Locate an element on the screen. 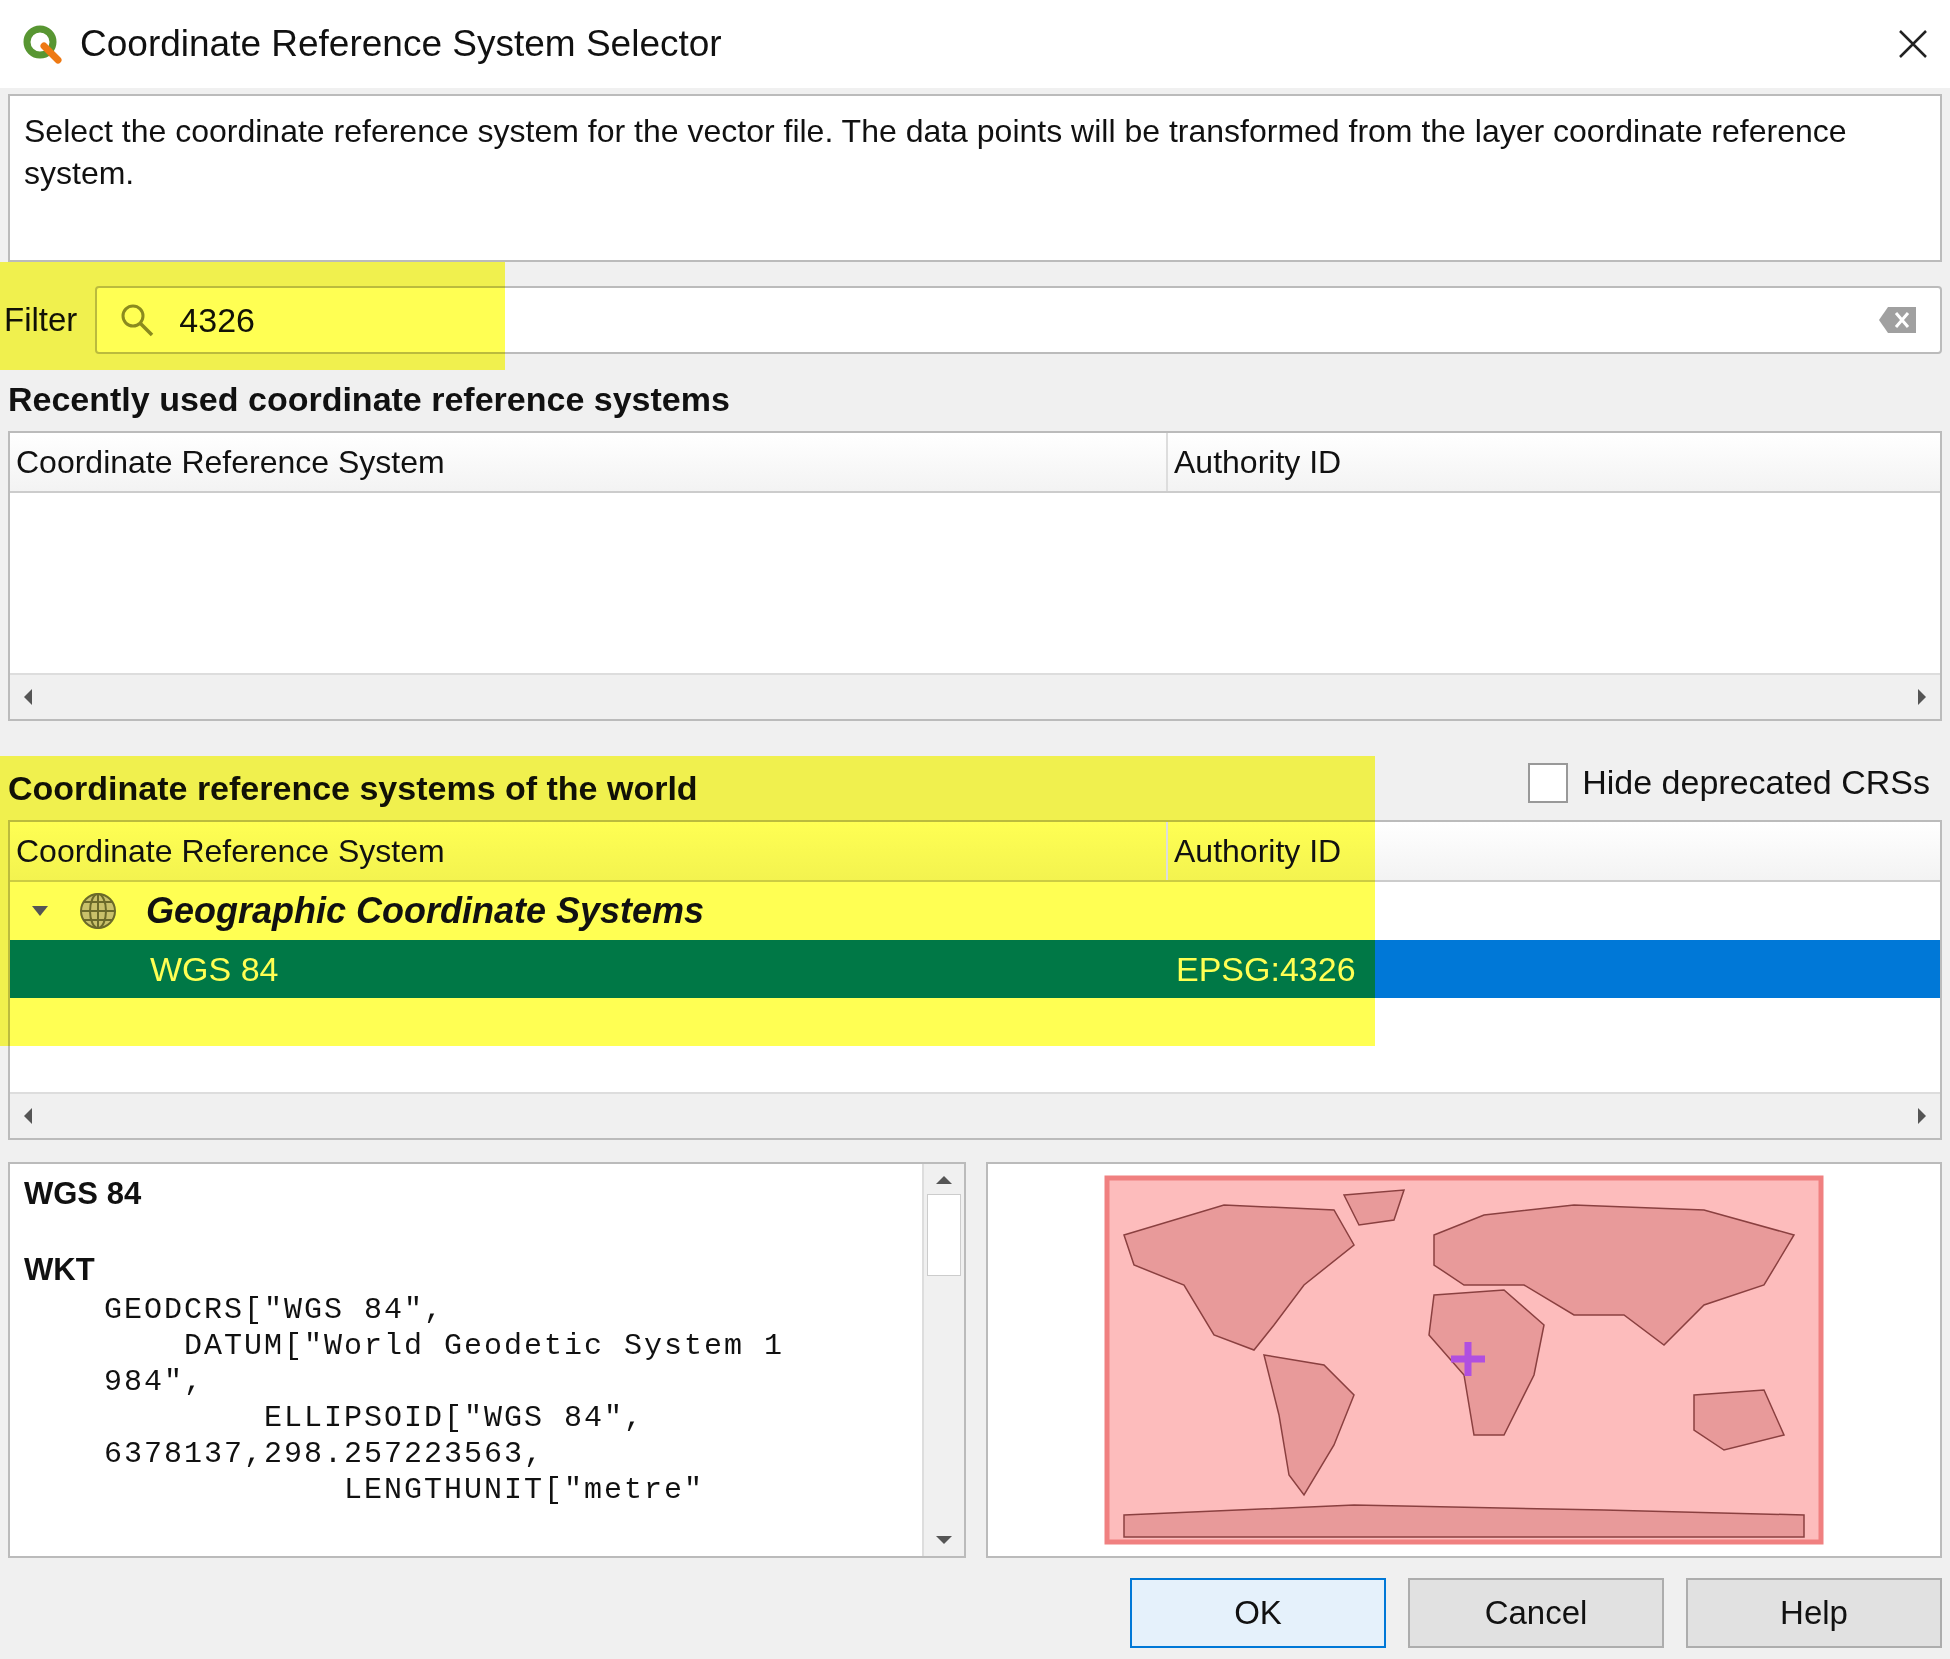 This screenshot has height=1659, width=1950. dialog-button: Cancel is located at coordinates (1536, 1613).